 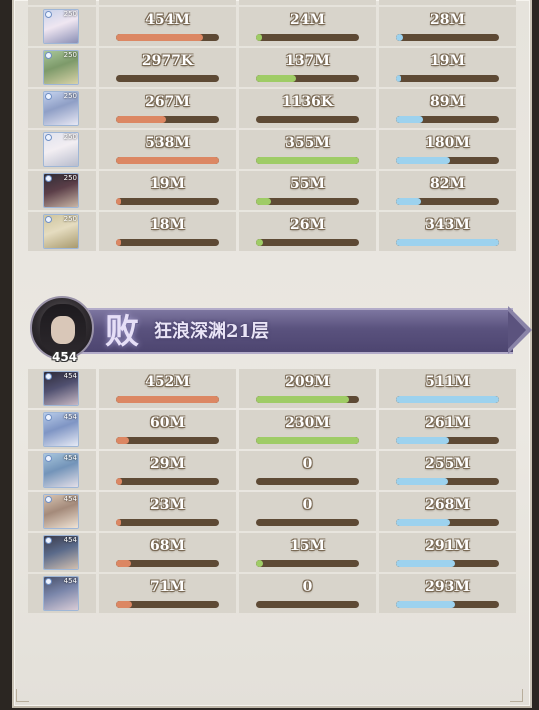 I want to click on damage-taken-cell: 268M, so click(x=447, y=511).